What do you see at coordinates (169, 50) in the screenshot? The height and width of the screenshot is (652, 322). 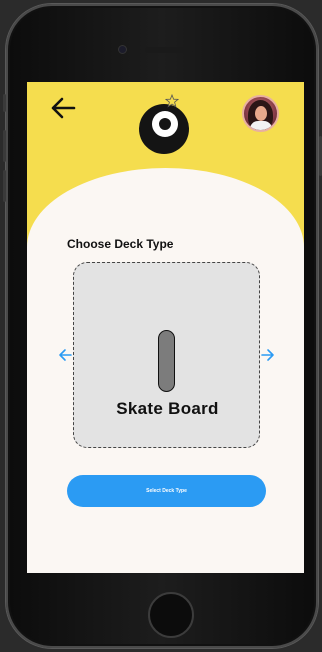 I see `speaker-grille` at bounding box center [169, 50].